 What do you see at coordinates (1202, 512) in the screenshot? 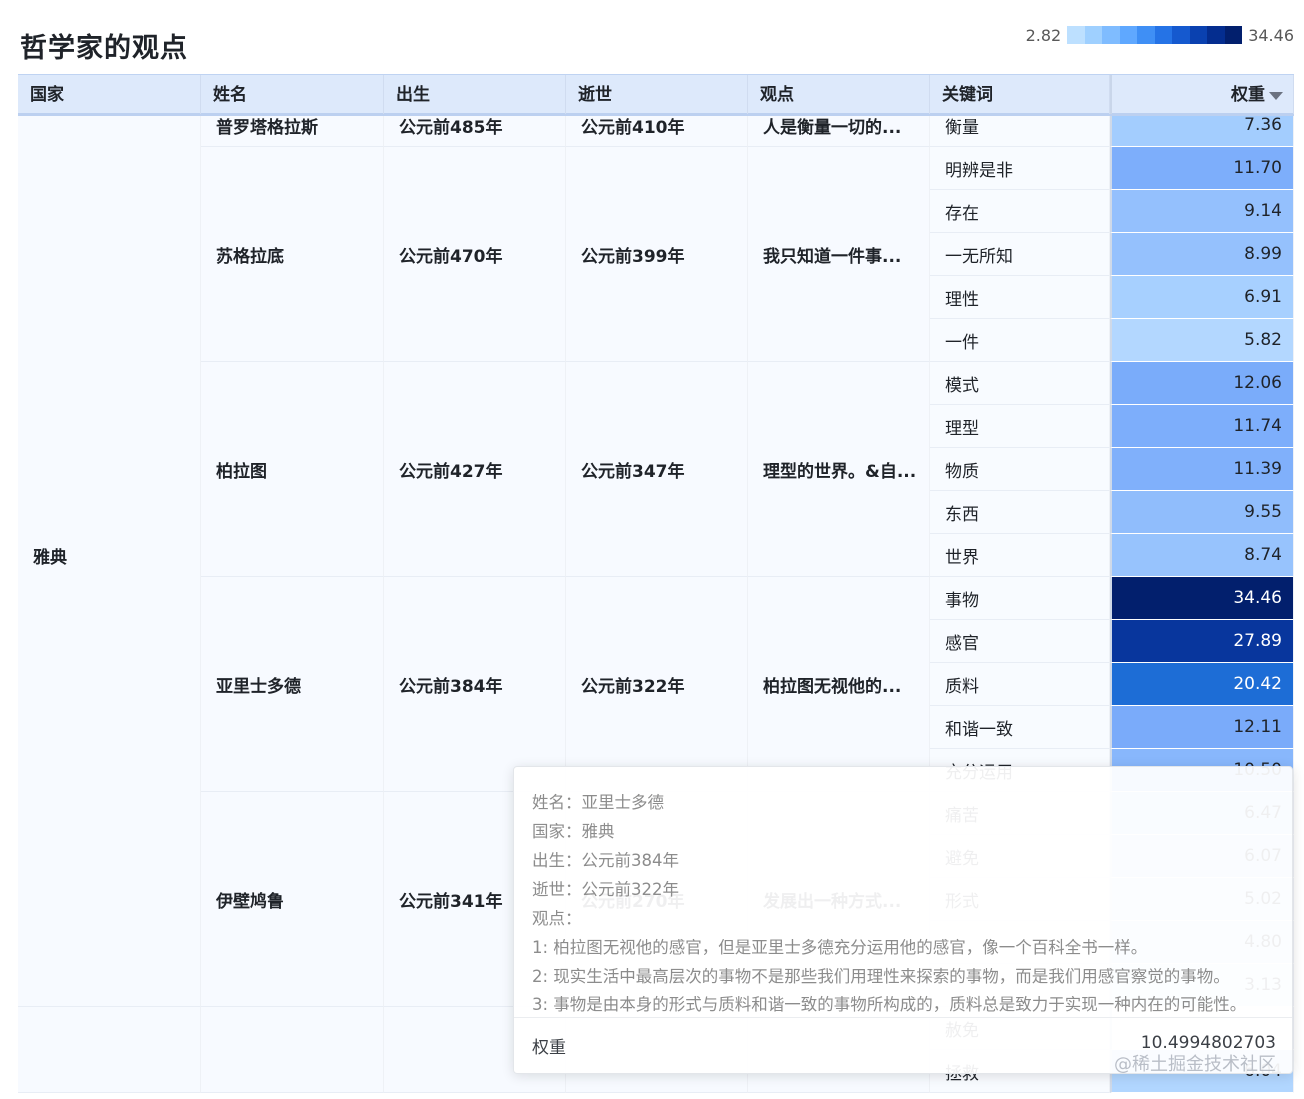
I see `weight-cell: 9.55` at bounding box center [1202, 512].